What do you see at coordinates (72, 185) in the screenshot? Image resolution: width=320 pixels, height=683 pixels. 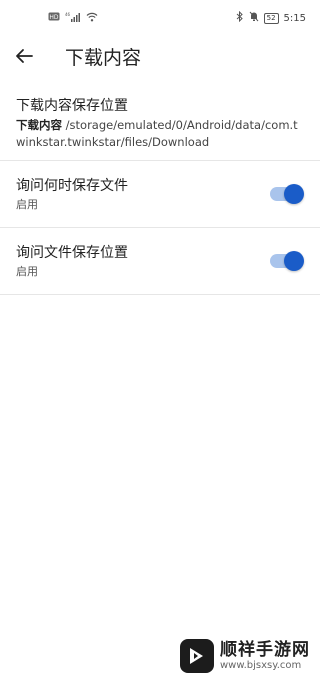 I see `ask-when-save-title: 询问何时保存文件` at bounding box center [72, 185].